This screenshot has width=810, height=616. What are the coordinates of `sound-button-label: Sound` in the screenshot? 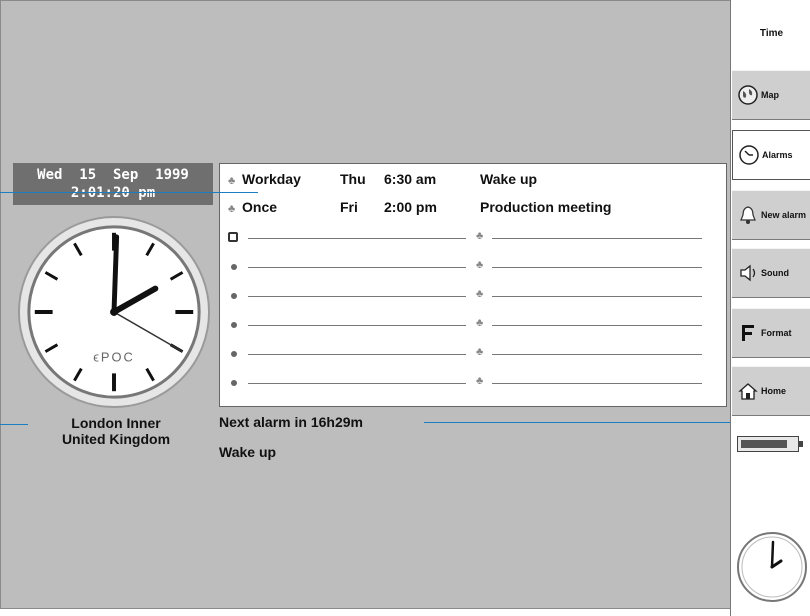 It's located at (775, 273).